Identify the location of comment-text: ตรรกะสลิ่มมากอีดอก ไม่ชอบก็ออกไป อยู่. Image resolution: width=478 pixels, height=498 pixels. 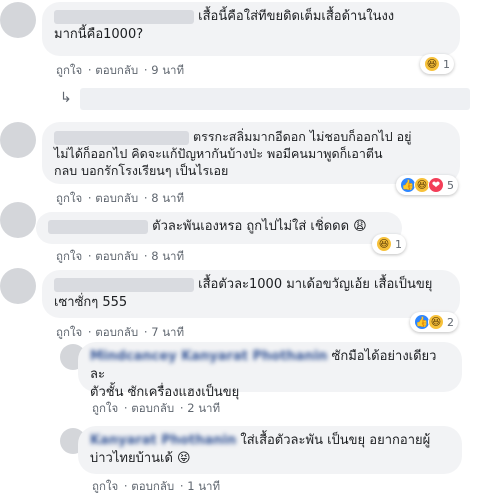
(302, 136).